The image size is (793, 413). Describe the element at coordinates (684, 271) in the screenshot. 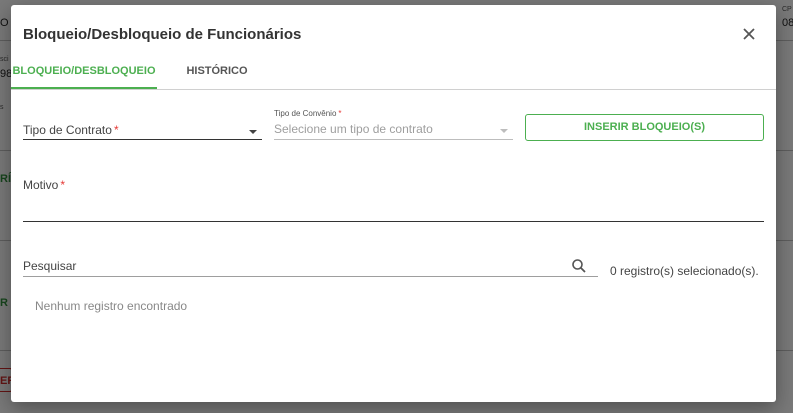

I see `selected-count: 0 registro(s) selecionado(s).` at that location.